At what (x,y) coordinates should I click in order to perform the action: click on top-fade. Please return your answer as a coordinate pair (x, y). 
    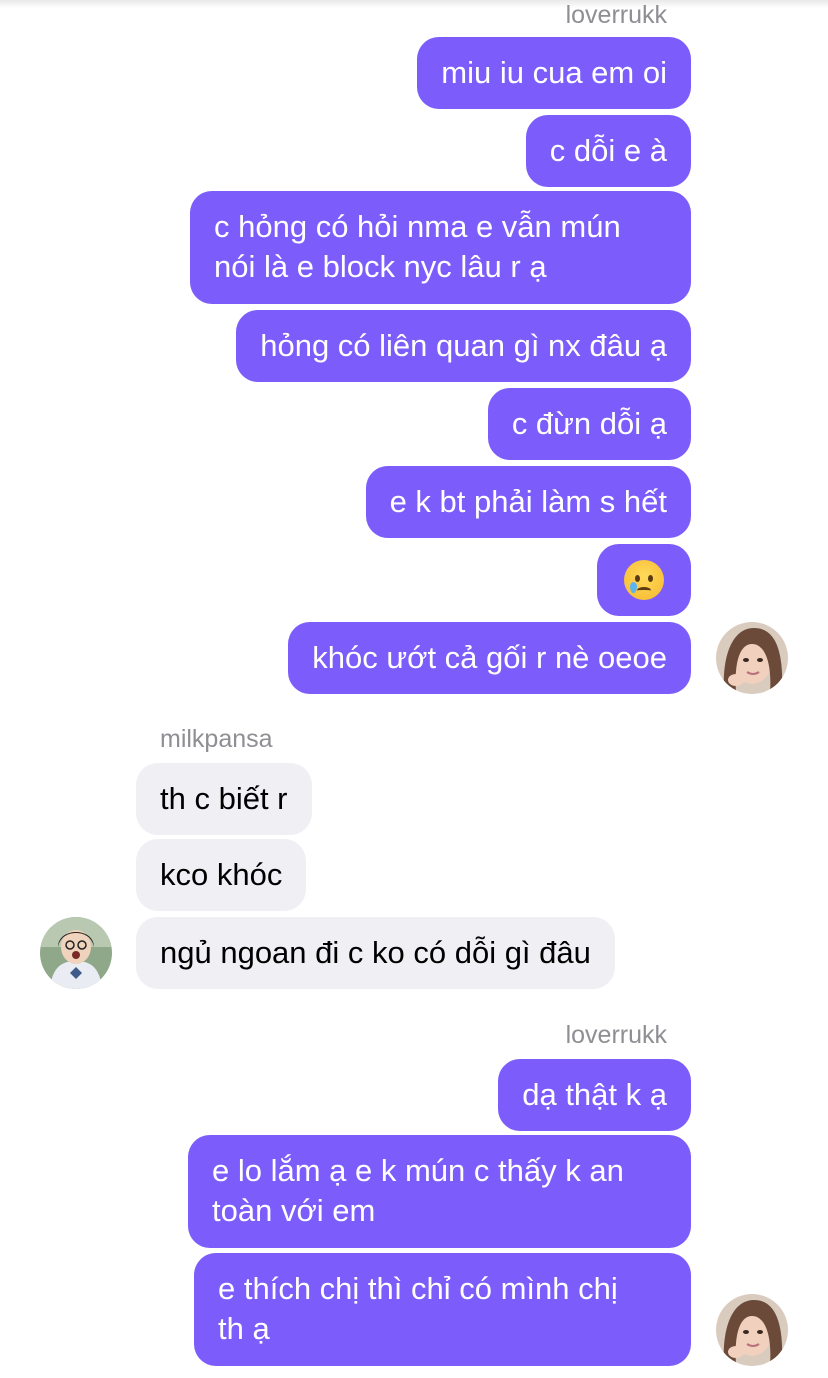
    Looking at the image, I should click on (414, 4).